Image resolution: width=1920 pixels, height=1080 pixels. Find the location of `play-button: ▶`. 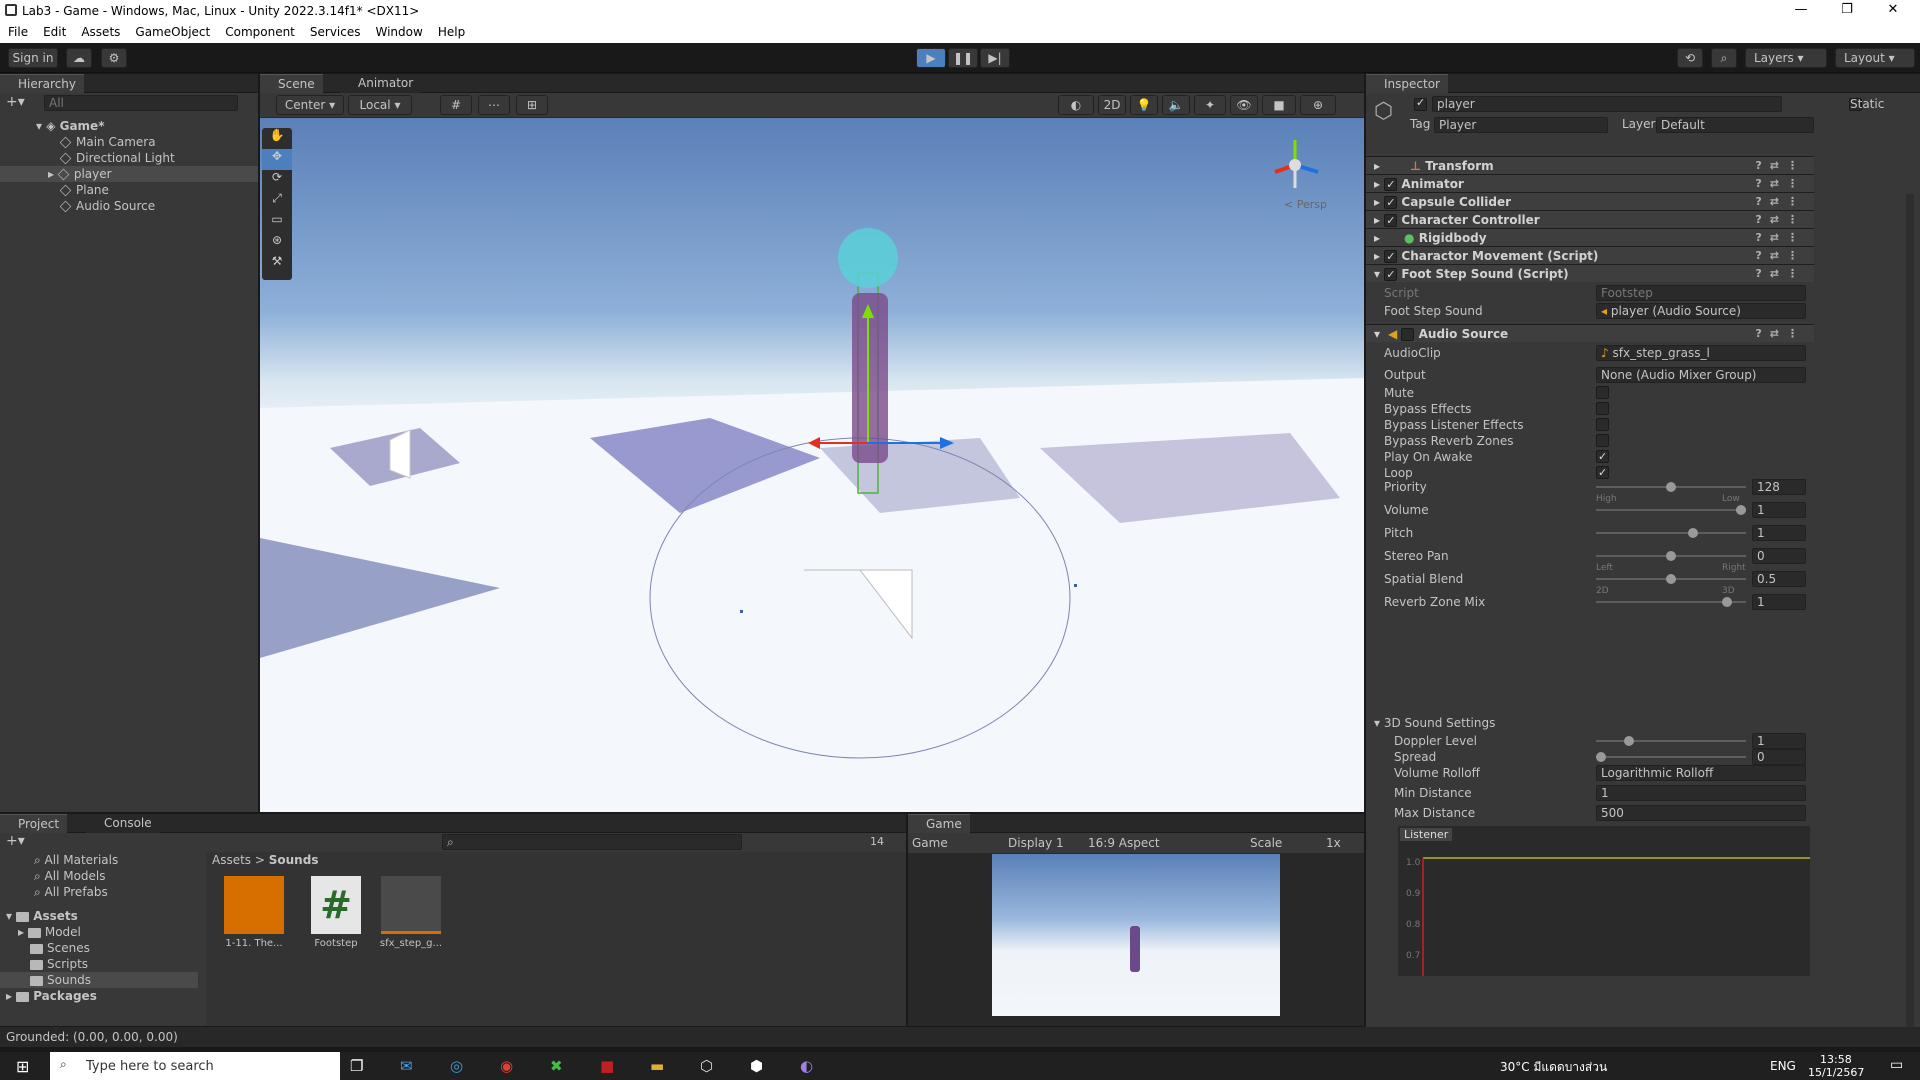

play-button: ▶ is located at coordinates (931, 58).